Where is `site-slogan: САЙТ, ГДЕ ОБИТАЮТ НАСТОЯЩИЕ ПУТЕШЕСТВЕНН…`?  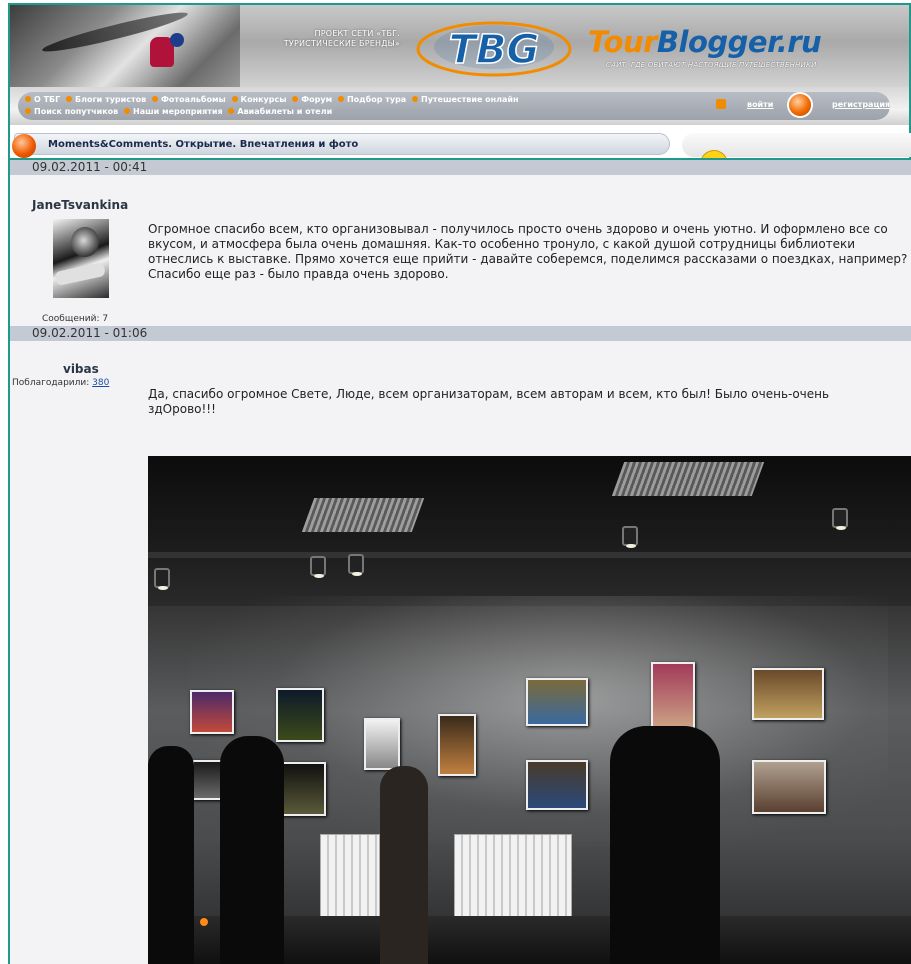
site-slogan: САЙТ, ГДЕ ОБИТАЮТ НАСТОЯЩИЕ ПУТЕШЕСТВЕНН… is located at coordinates (711, 65).